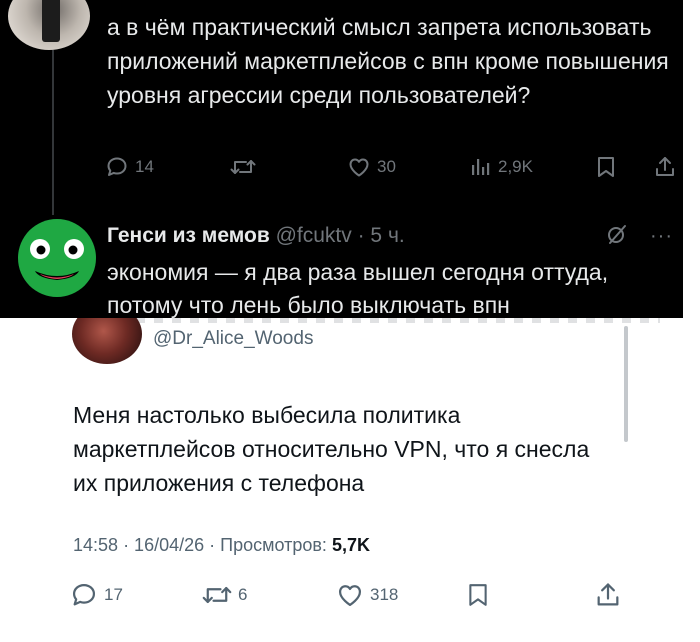  What do you see at coordinates (367, 595) in the screenshot?
I see `like-button: 318` at bounding box center [367, 595].